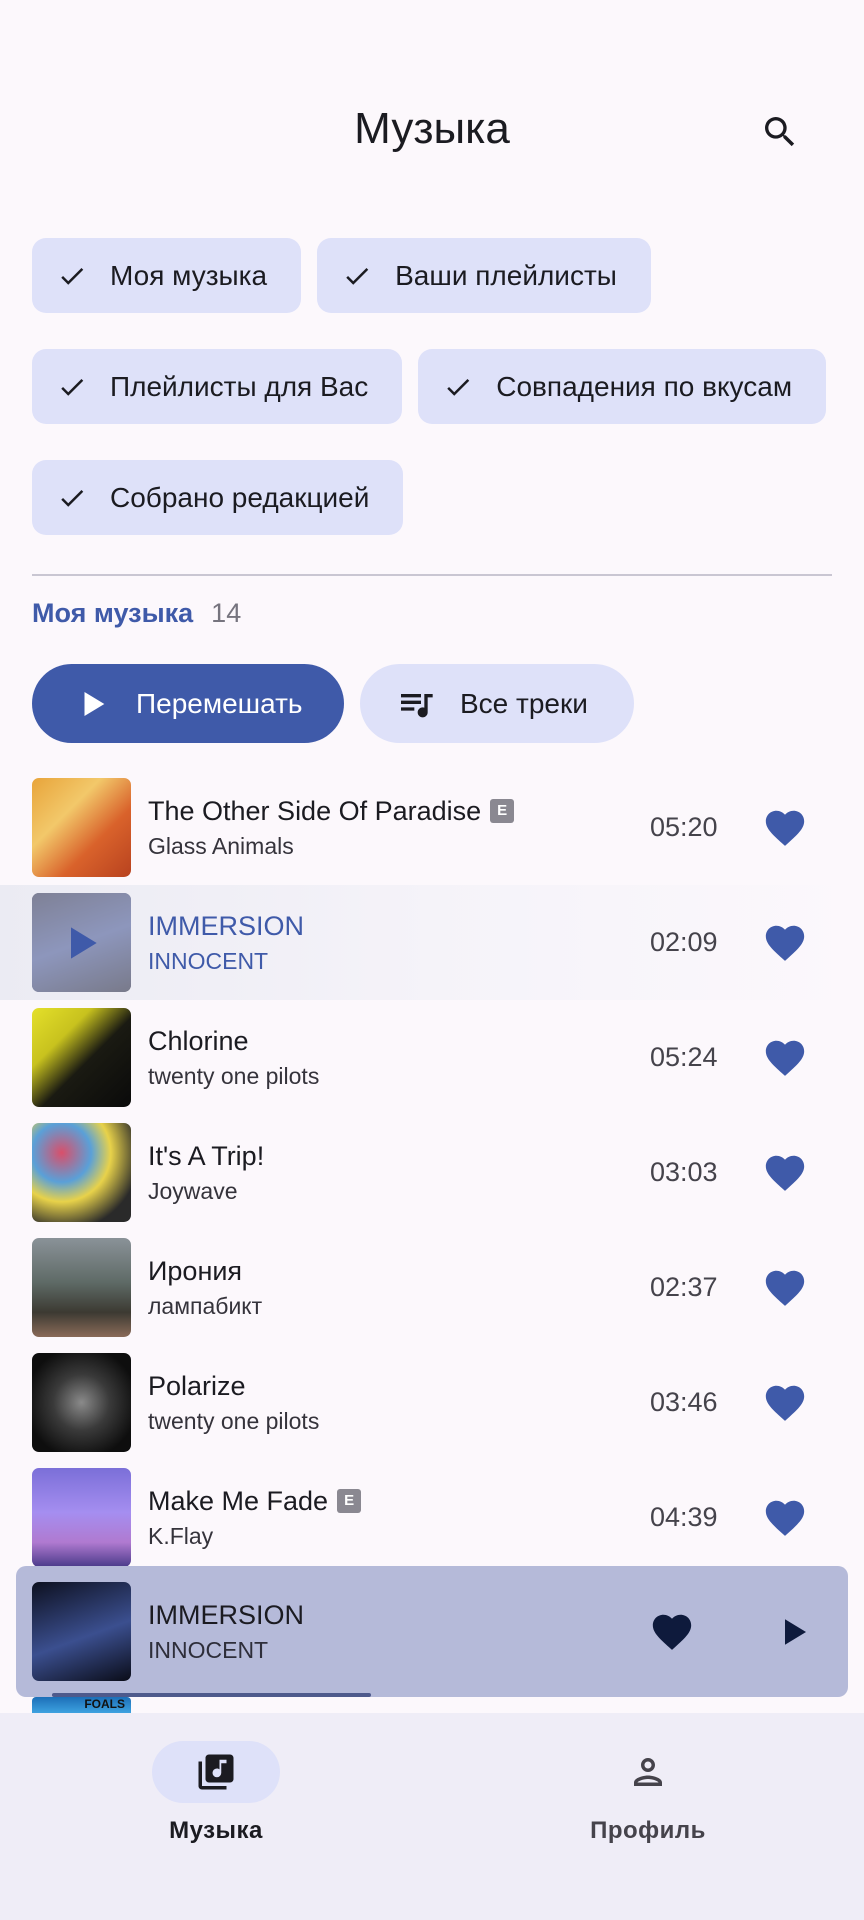 This screenshot has height=1920, width=864. I want to click on player-artist: INNOCENT, so click(208, 1650).